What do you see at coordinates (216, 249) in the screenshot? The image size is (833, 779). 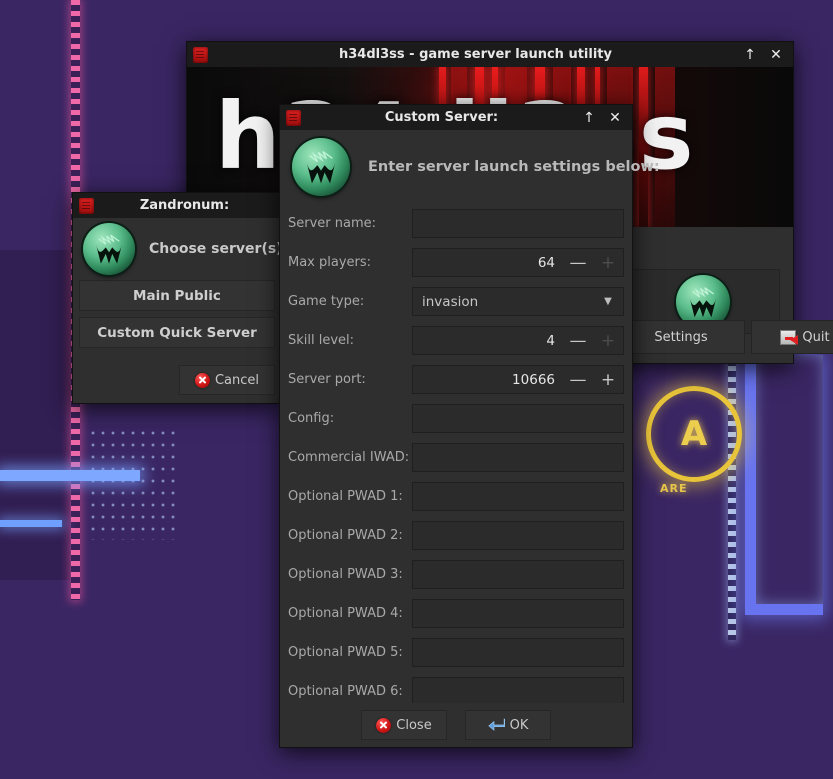 I see `zandronum-dialog-heading: Choose server(s)` at bounding box center [216, 249].